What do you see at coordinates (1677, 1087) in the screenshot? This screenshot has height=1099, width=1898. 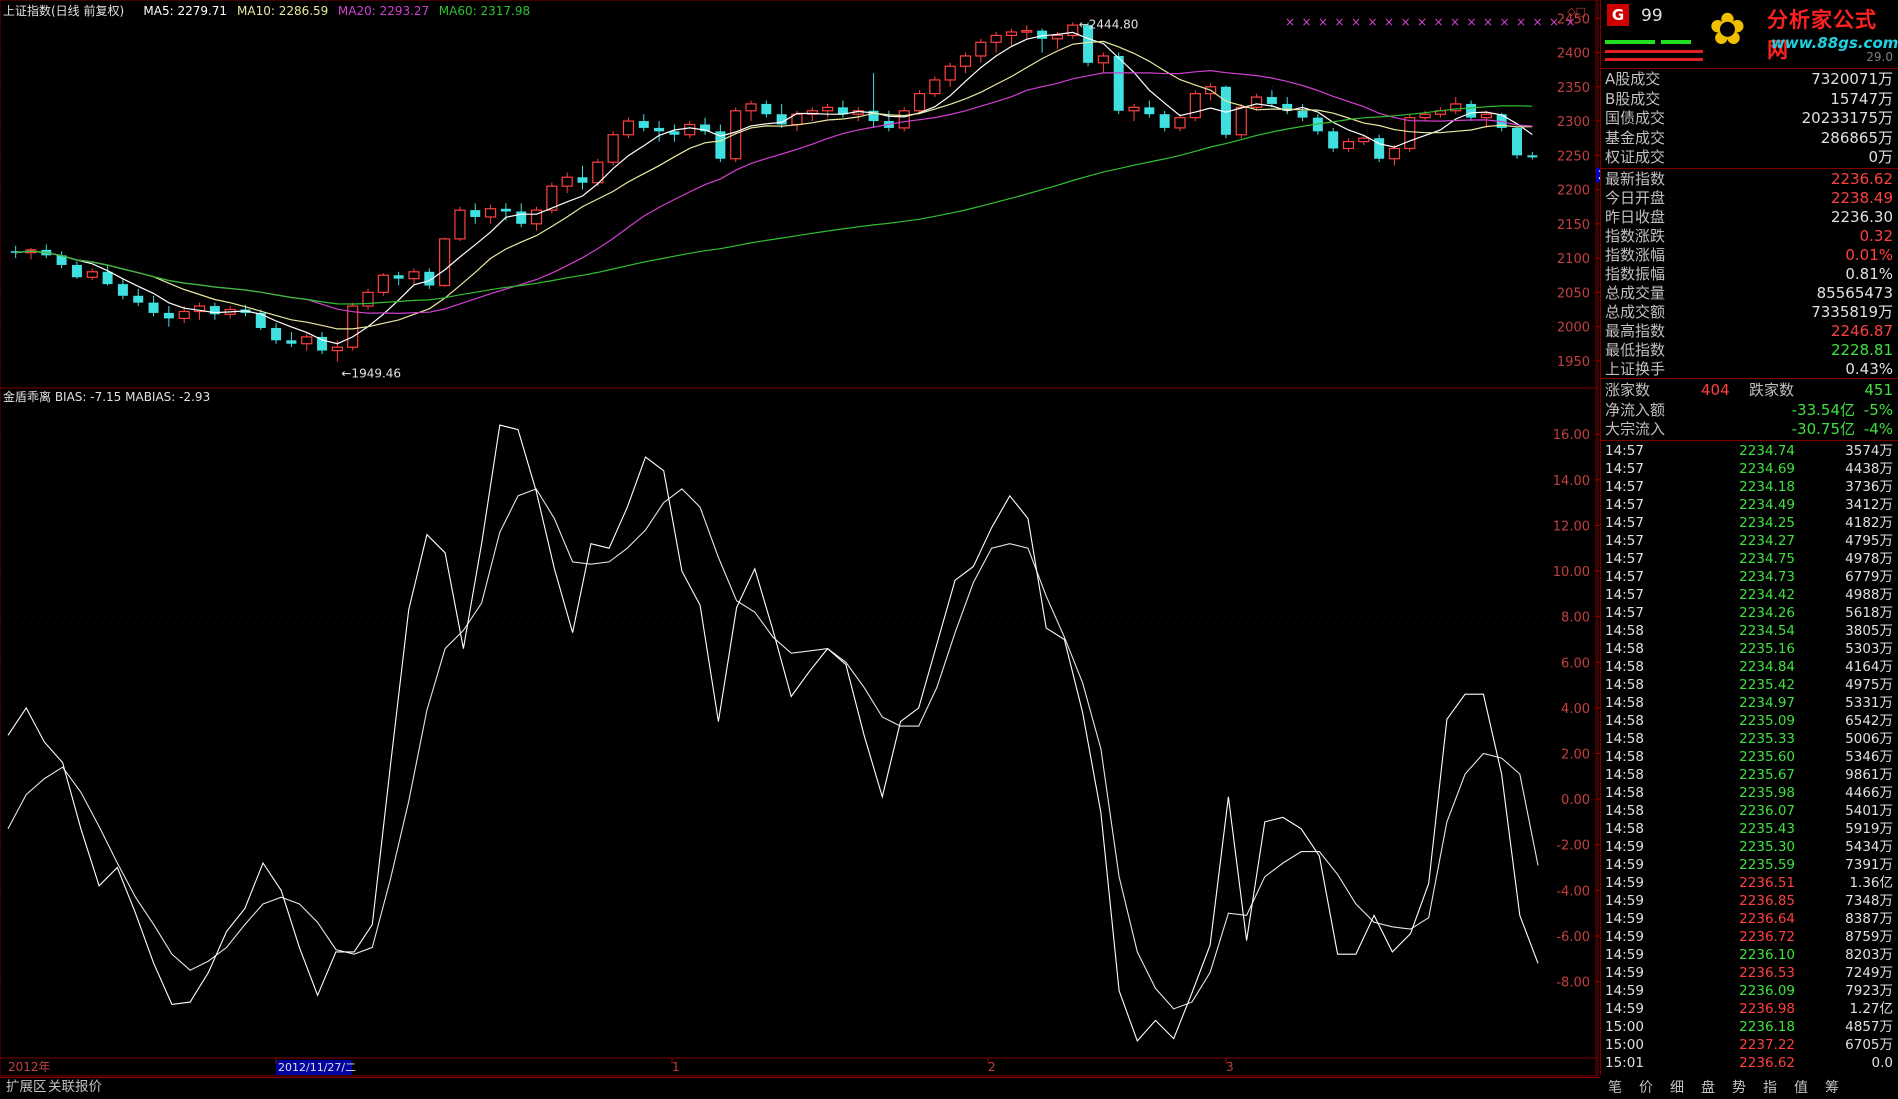 I see `panel-tab: 细` at bounding box center [1677, 1087].